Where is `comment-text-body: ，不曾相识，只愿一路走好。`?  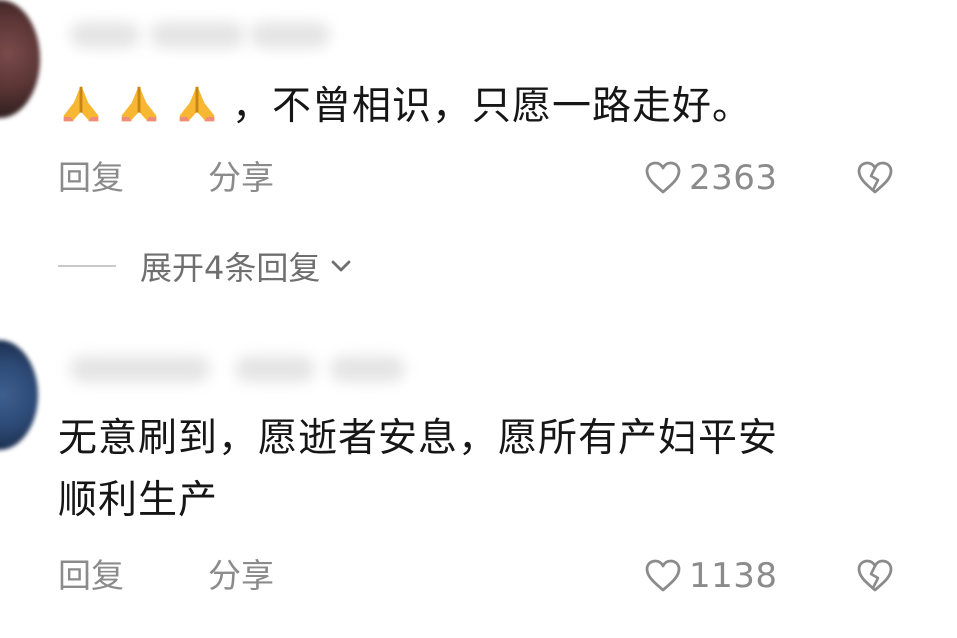
comment-text-body: ，不曾相识，只愿一路走好。 is located at coordinates (492, 106).